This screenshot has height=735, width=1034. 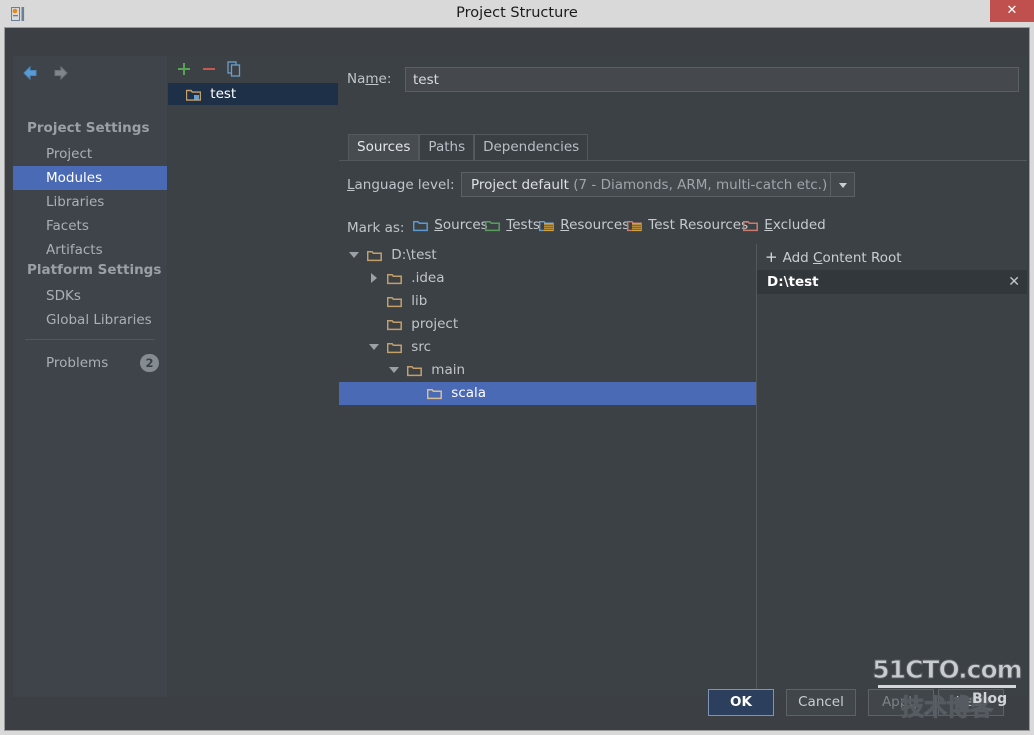 I want to click on sidebar-group-project-settings: Project Settings, so click(x=88, y=128).